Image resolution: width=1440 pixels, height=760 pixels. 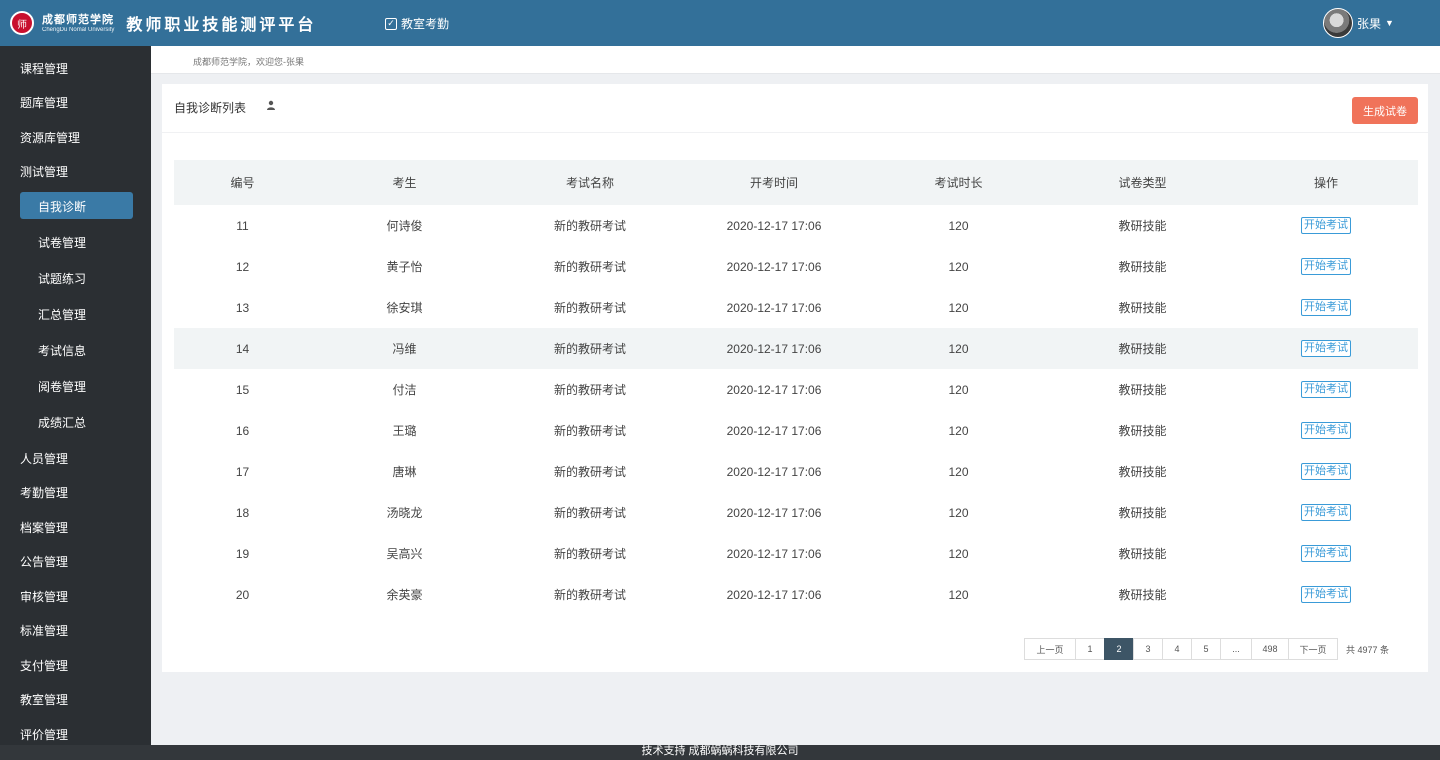 What do you see at coordinates (78, 19) in the screenshot?
I see `university-name-cn: 成都师范学院` at bounding box center [78, 19].